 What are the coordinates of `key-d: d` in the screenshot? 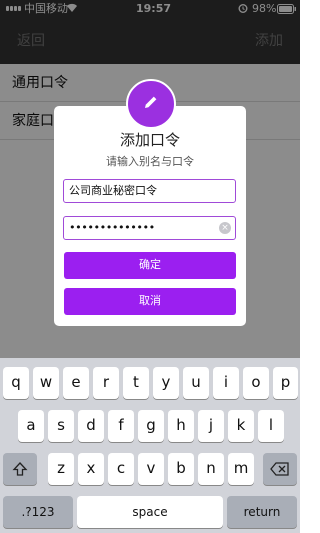 It's located at (91, 426).